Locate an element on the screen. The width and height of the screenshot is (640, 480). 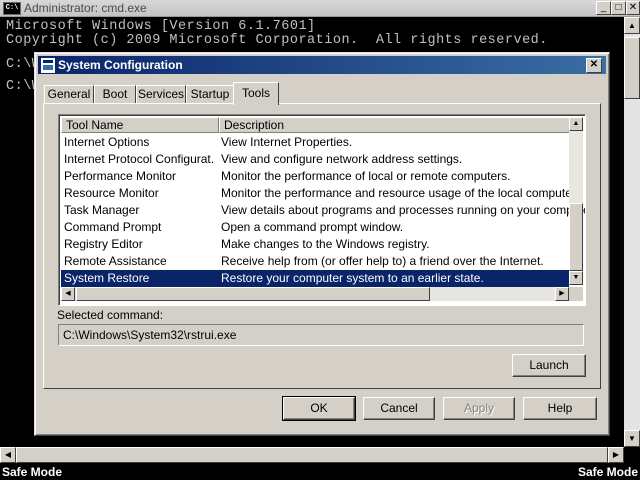
console-line: Microsoft Windows [Version 6.1.7601] is located at coordinates (161, 26).